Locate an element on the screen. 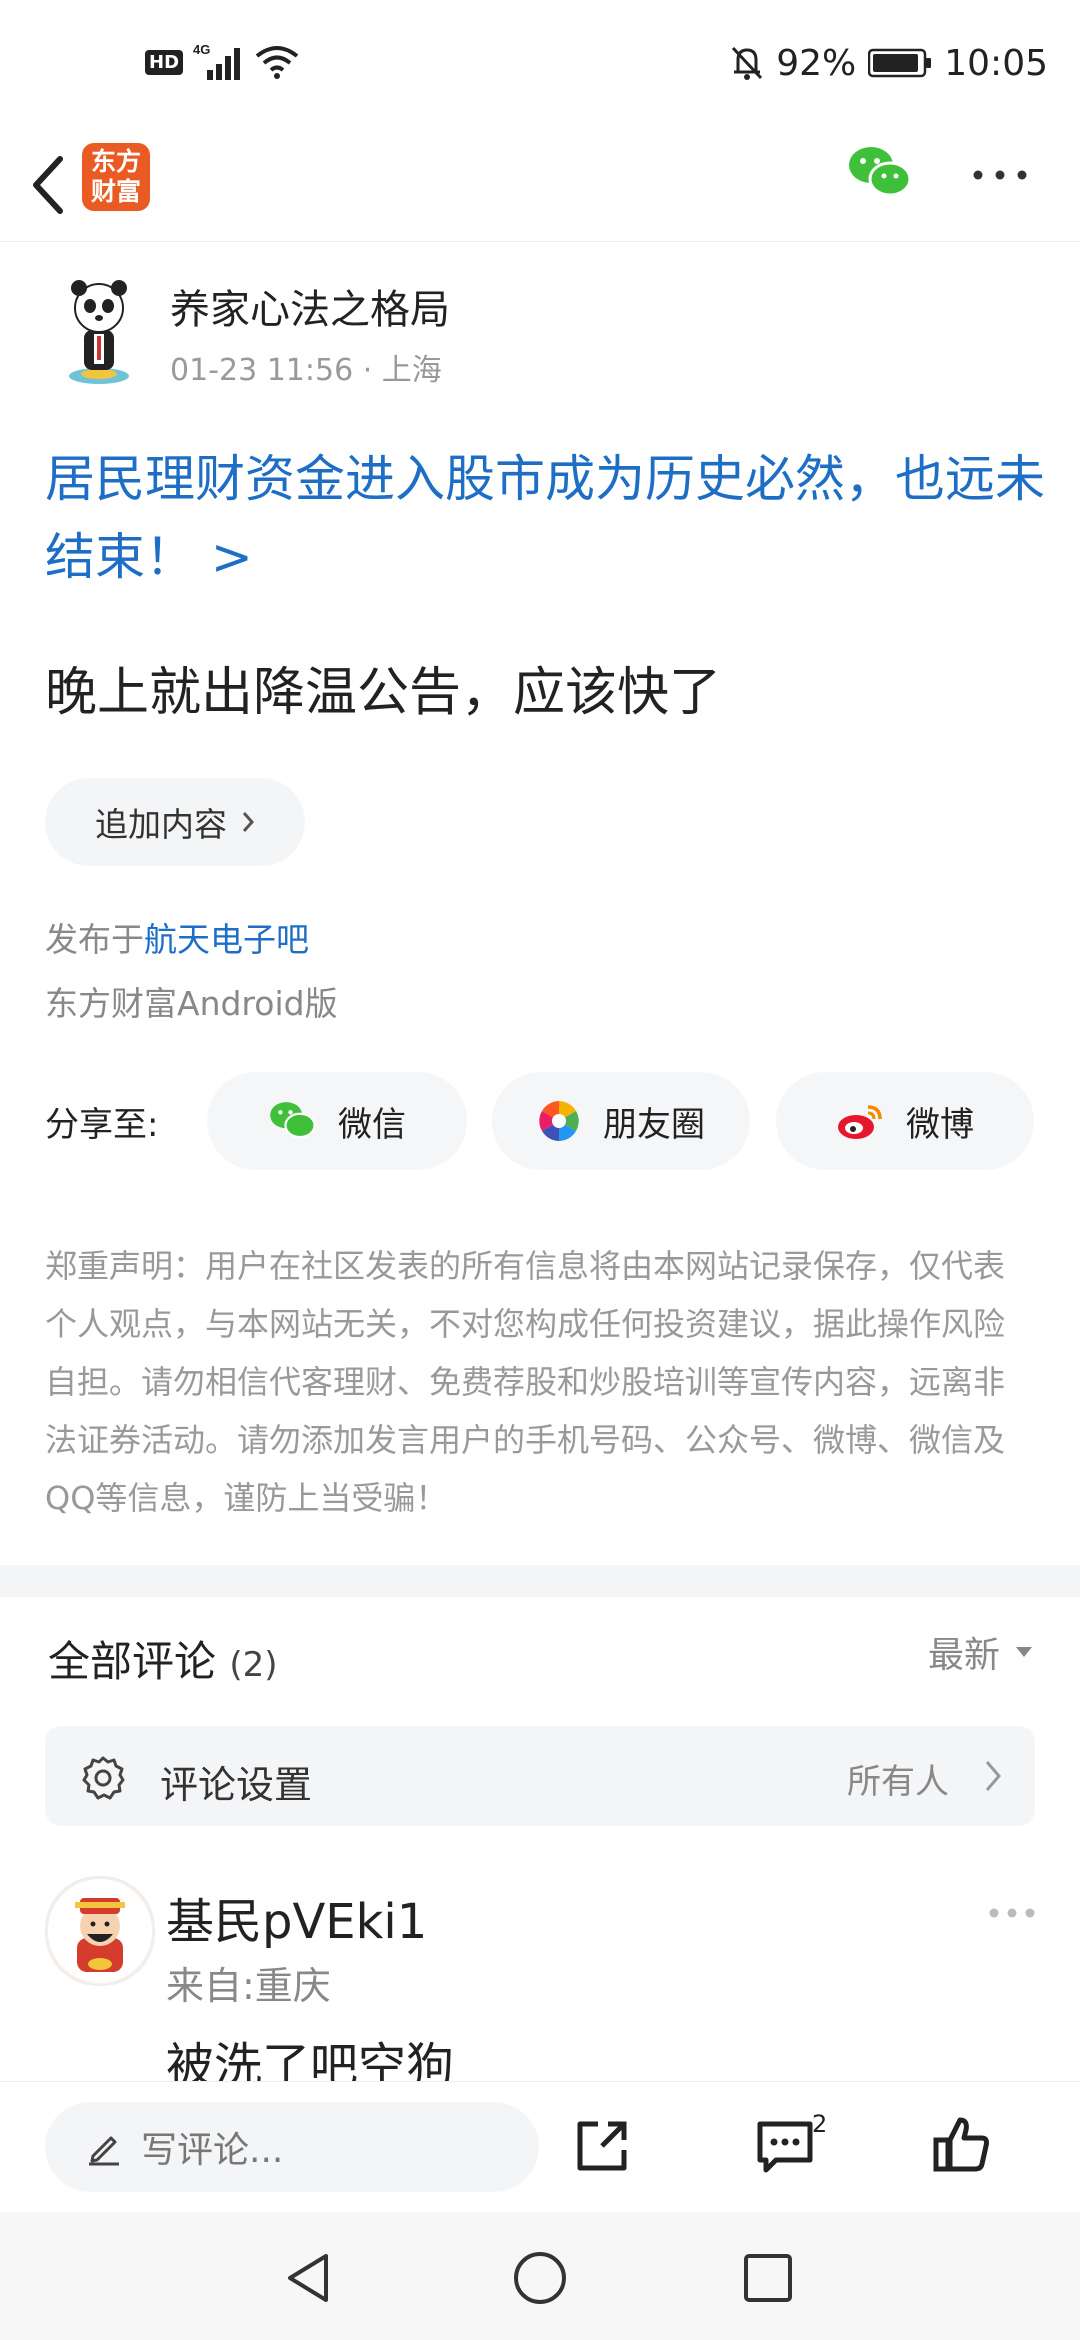 The height and width of the screenshot is (2340, 1080). wifi-icon is located at coordinates (277, 62).